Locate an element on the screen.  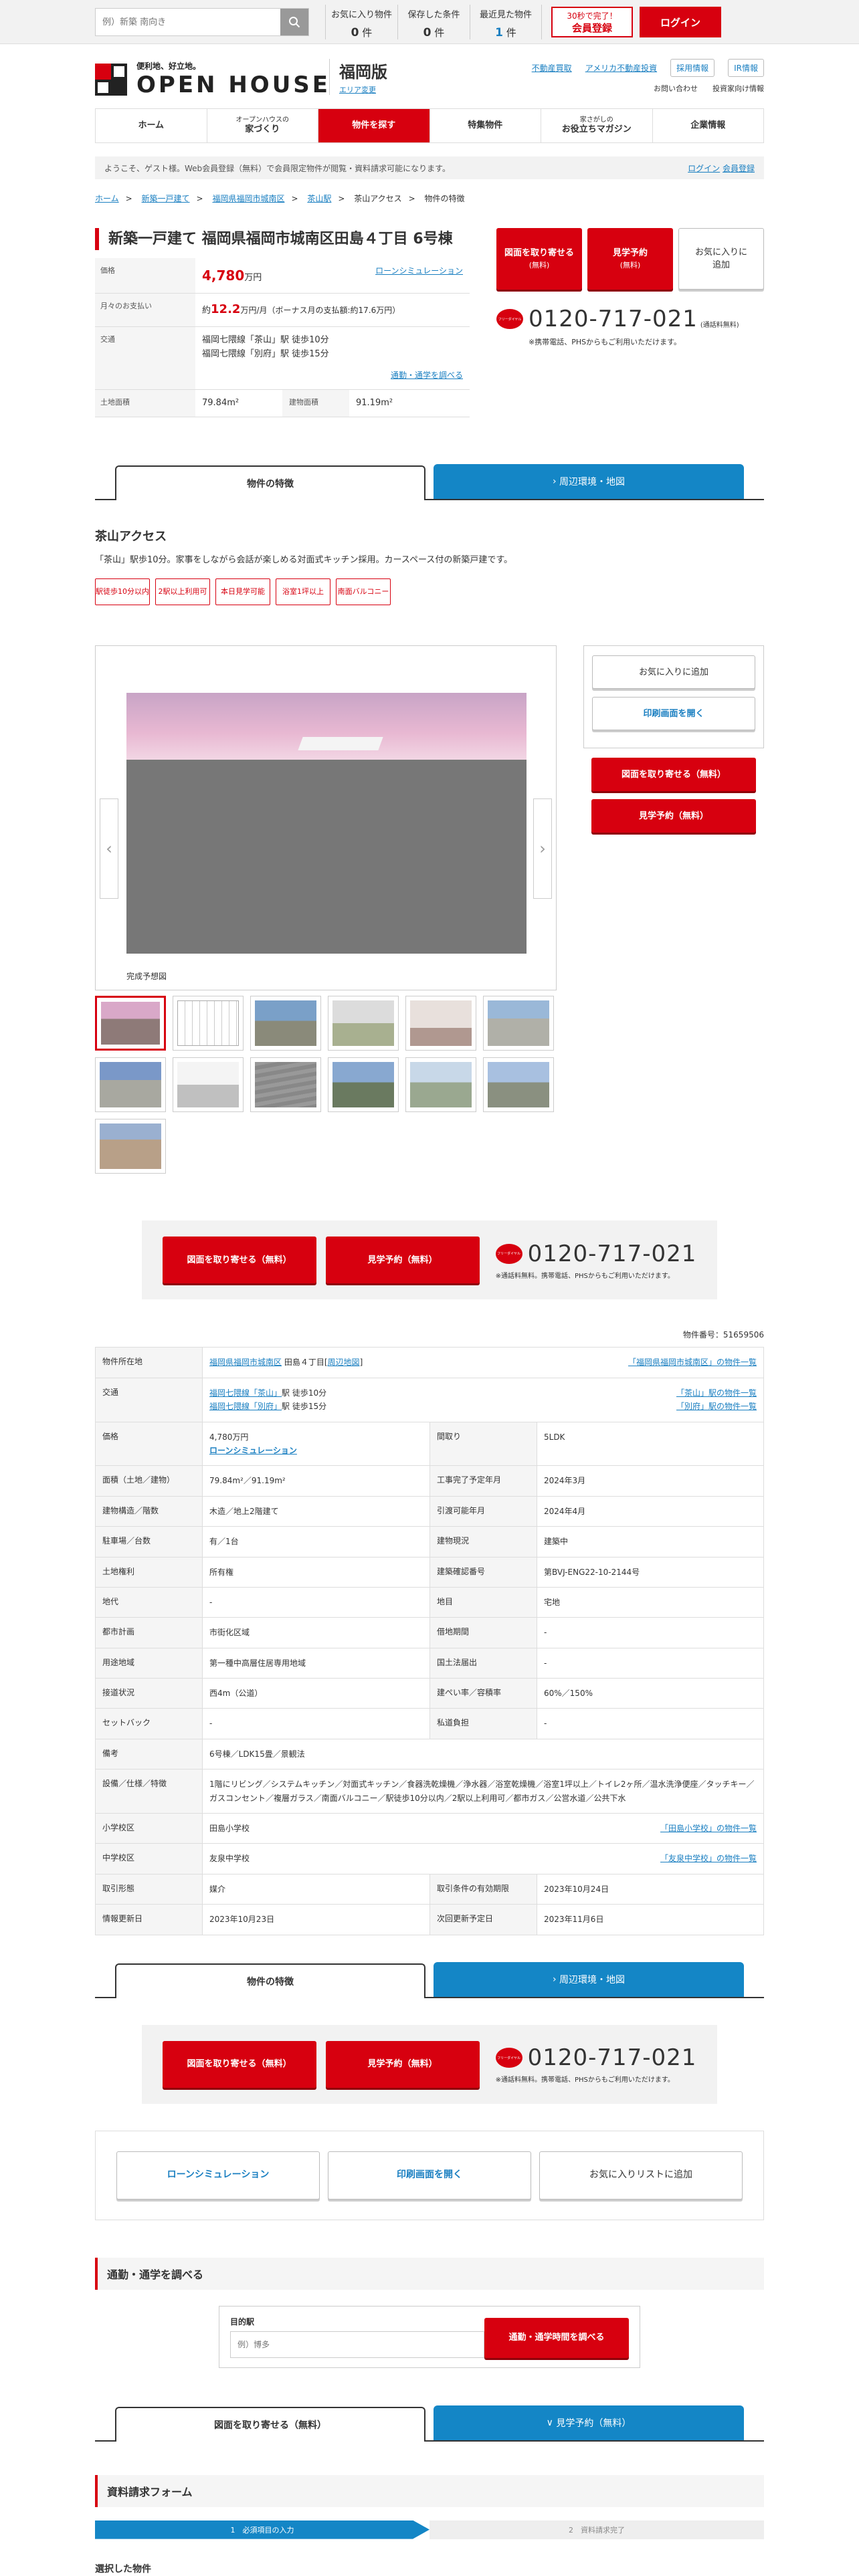
commute-search-button: 通勤・通学時間を調べる is located at coordinates (556, 2337).